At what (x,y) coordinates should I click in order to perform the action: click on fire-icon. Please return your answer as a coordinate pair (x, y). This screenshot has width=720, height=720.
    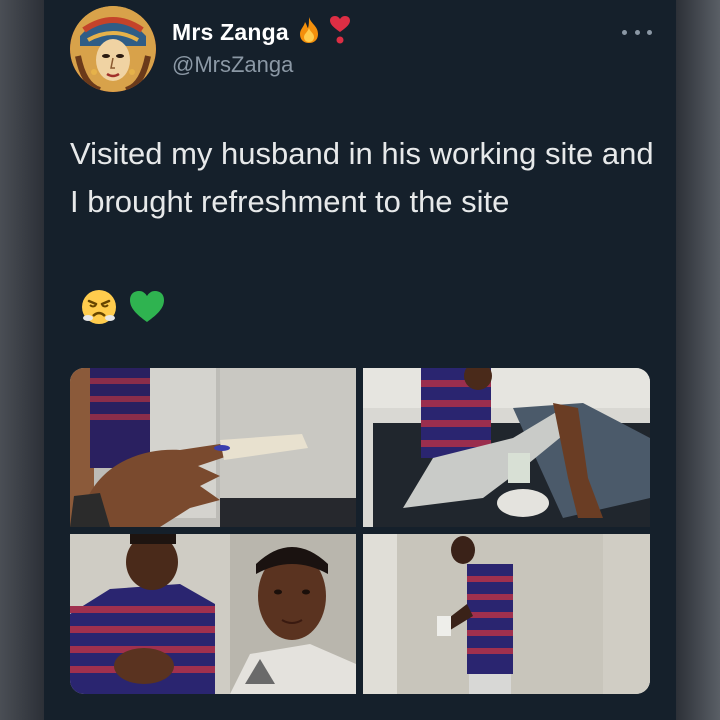
    Looking at the image, I should click on (309, 32).